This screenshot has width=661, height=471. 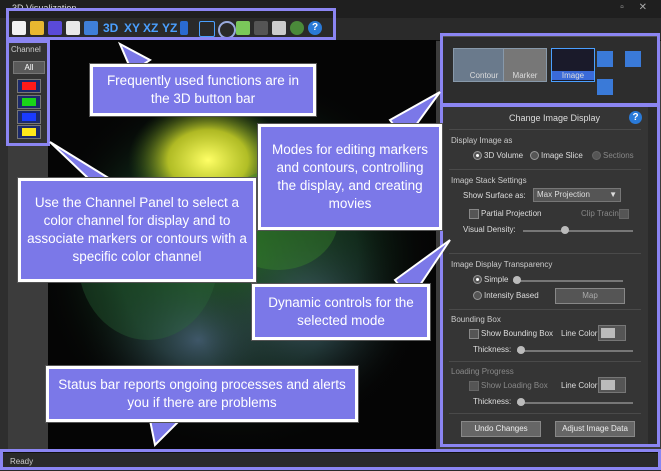 What do you see at coordinates (341, 312) in the screenshot?
I see `callout-dynamic: Dynamic controls for the selected mode` at bounding box center [341, 312].